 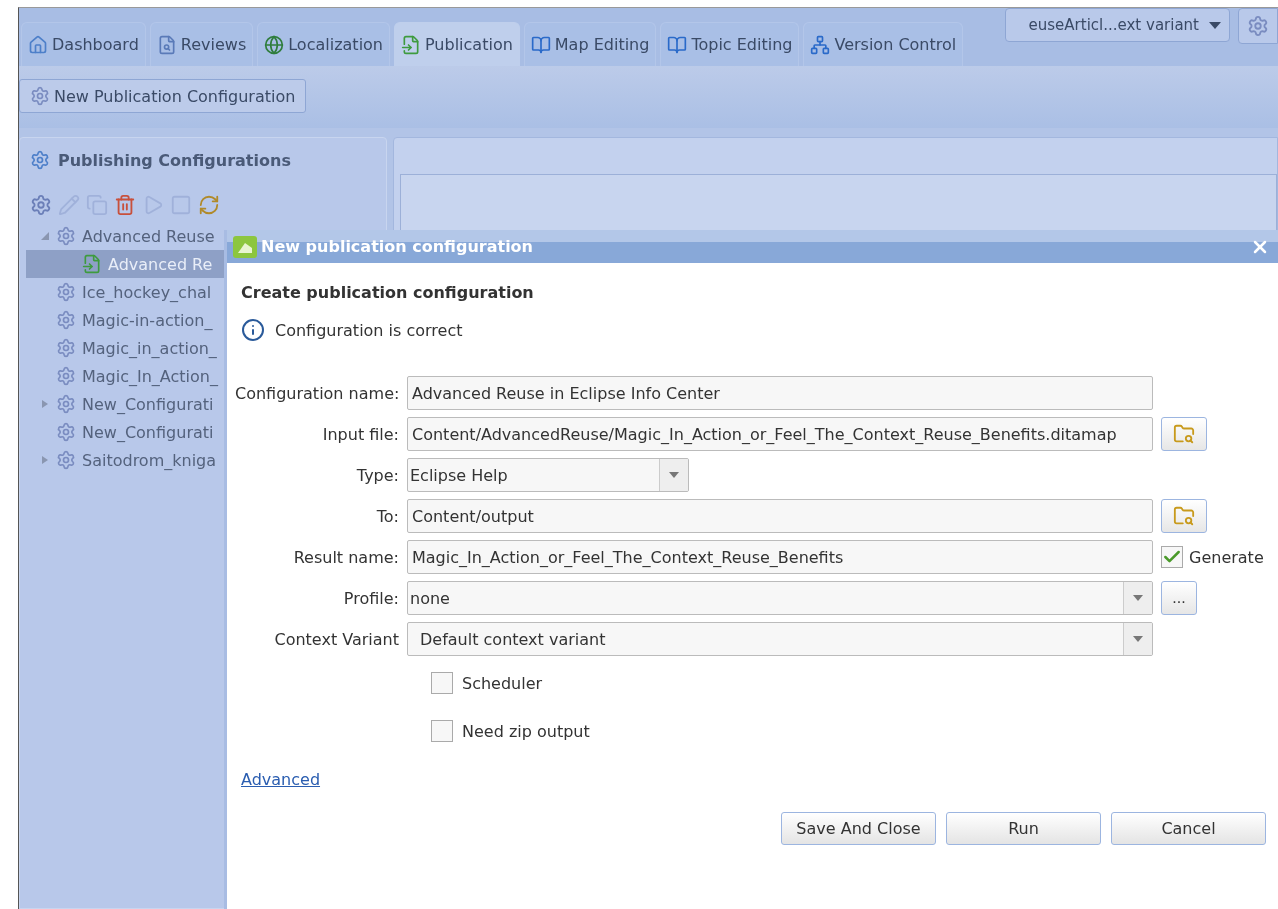 I want to click on dialog-button: Cancel, so click(x=1188, y=828).